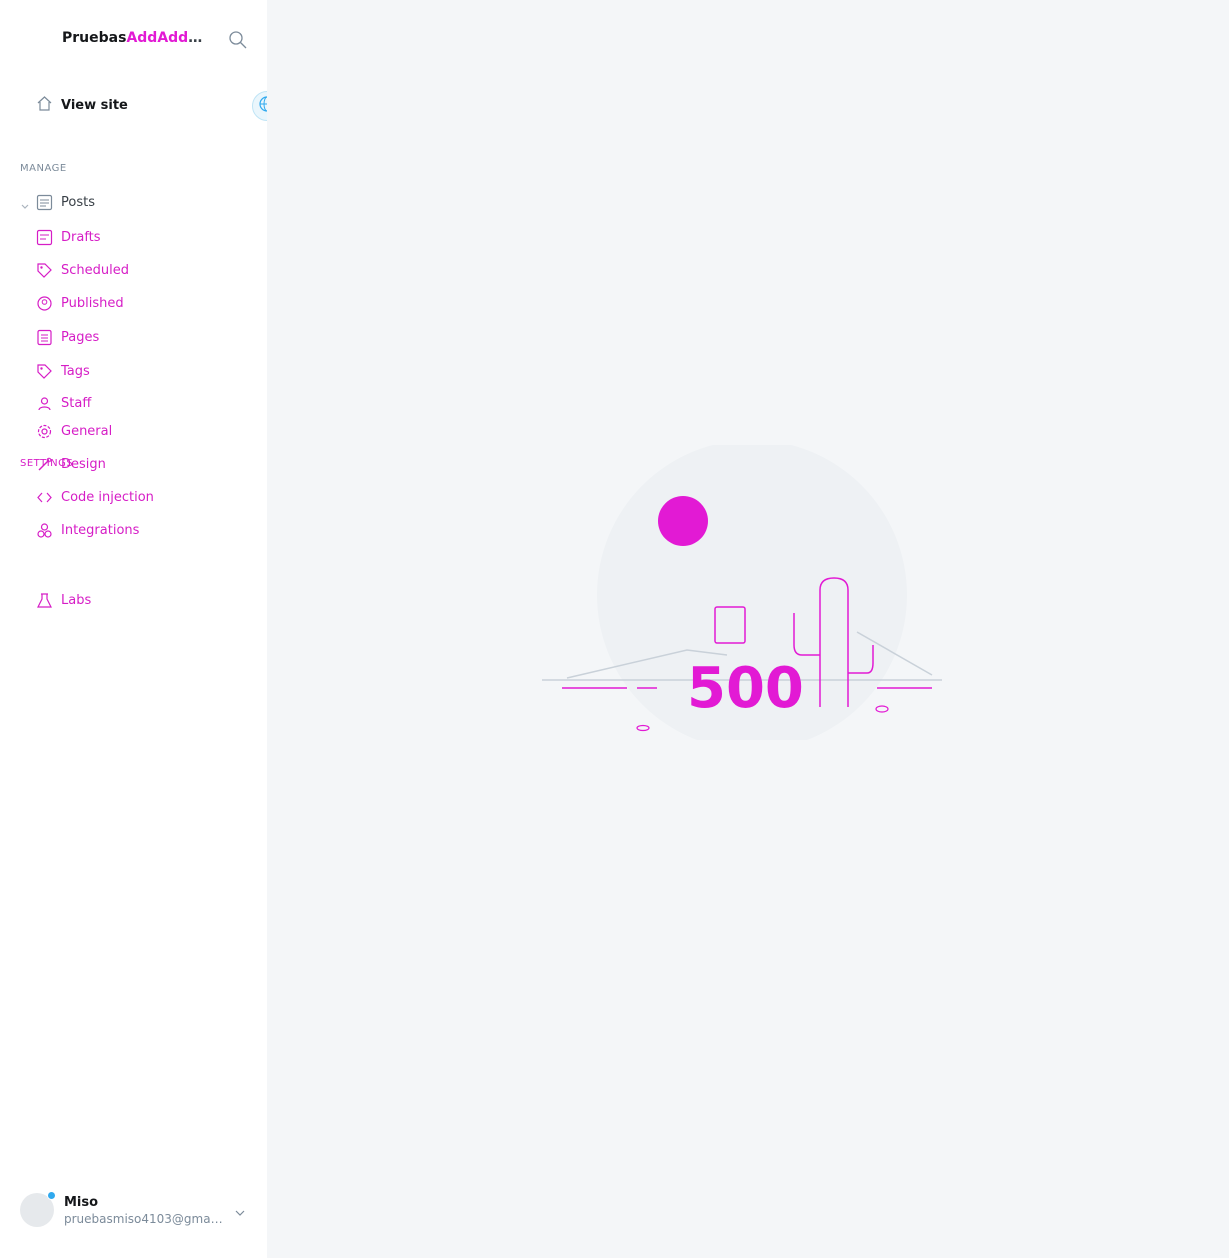 Image resolution: width=1229 pixels, height=1258 pixels. What do you see at coordinates (44, 530) in the screenshot?
I see `integrations-icon` at bounding box center [44, 530].